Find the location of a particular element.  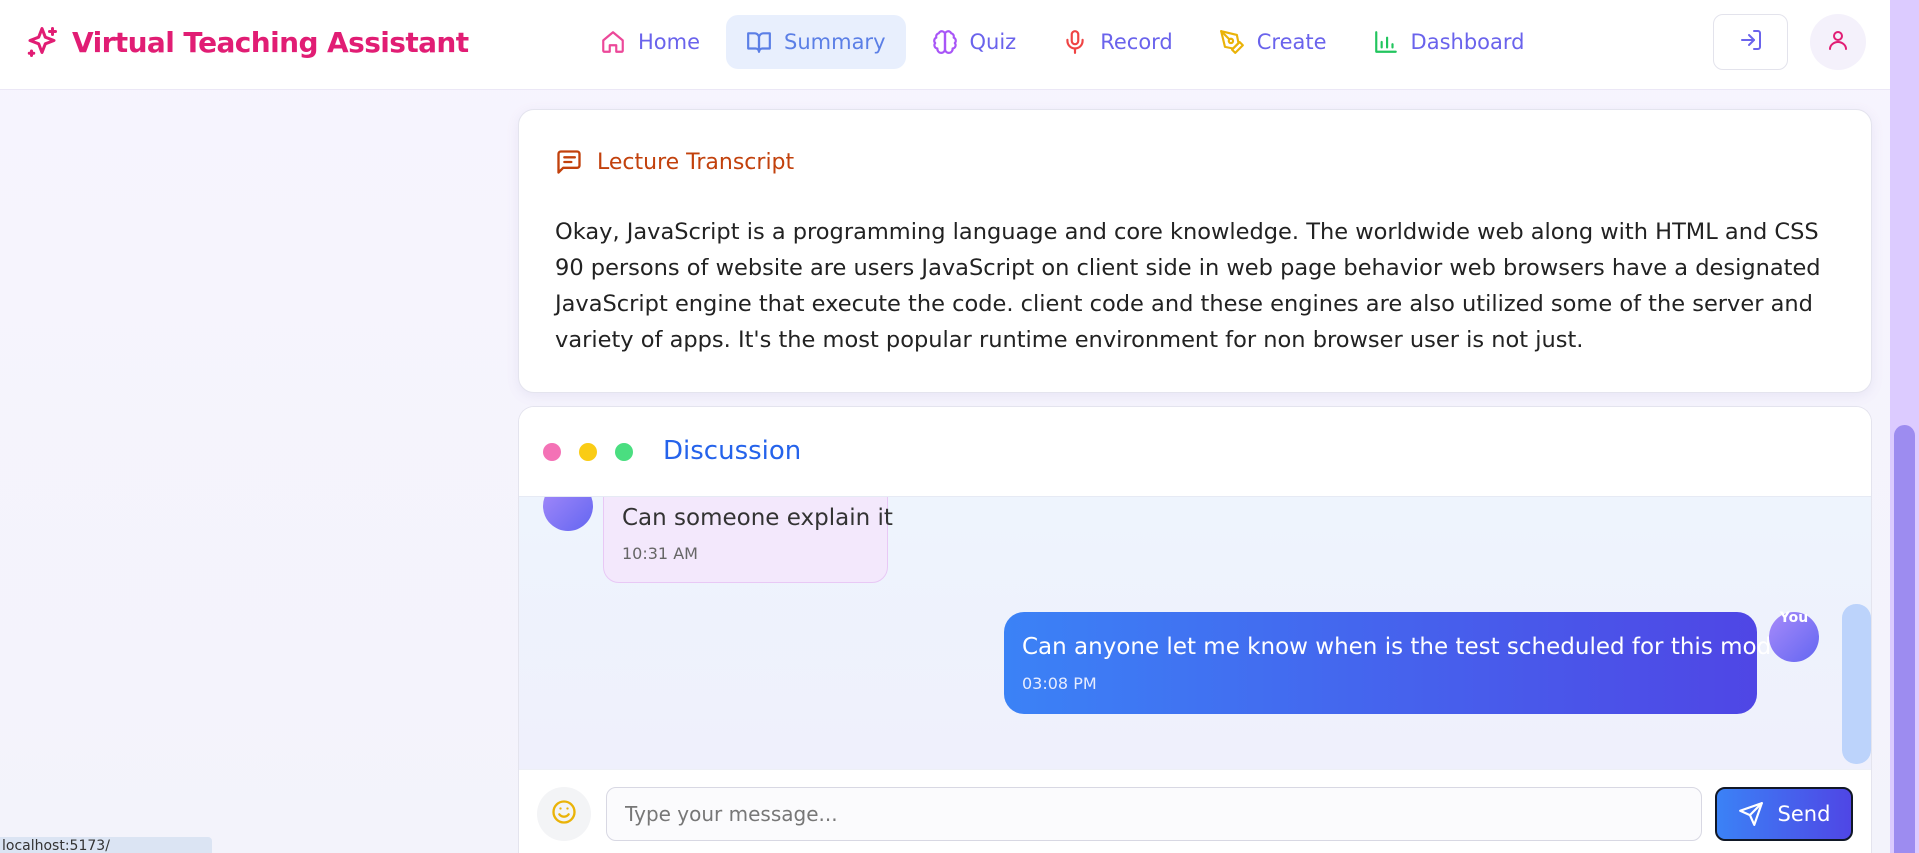

chat-scrollbar is located at coordinates (1856, 684).